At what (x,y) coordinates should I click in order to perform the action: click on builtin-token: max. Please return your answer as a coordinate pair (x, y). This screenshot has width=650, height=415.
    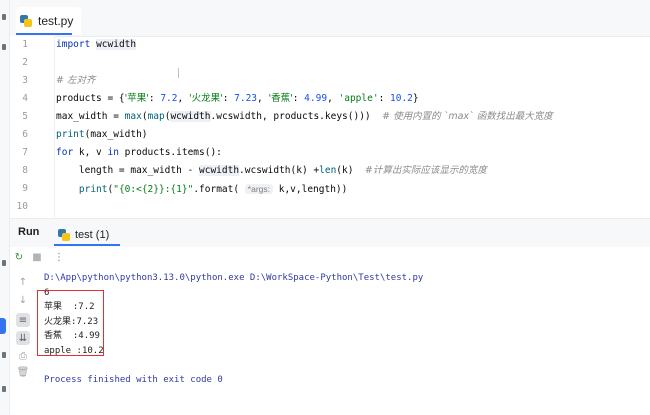
    Looking at the image, I should click on (133, 116).